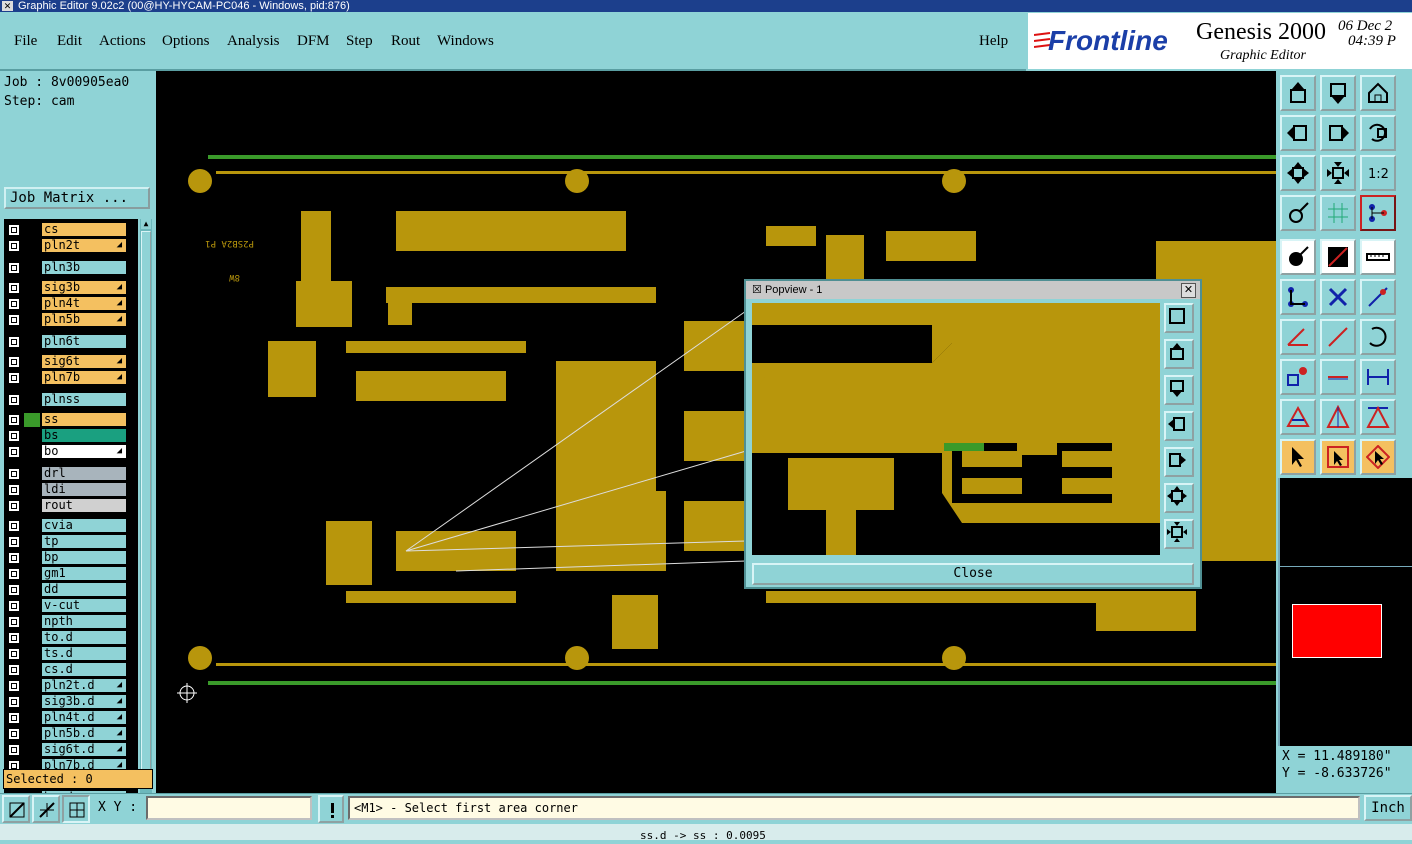 The width and height of the screenshot is (1412, 844). I want to click on layer-row-pln5b: pln5b ◢, so click(71, 320).